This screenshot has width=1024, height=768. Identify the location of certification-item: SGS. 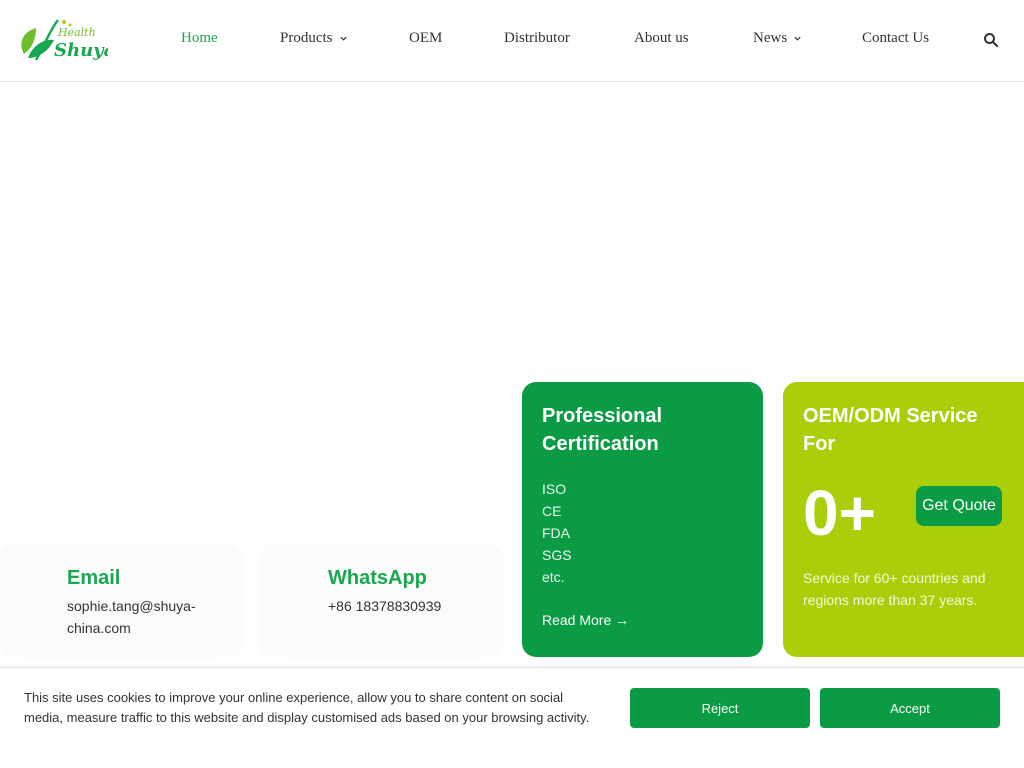
(557, 555).